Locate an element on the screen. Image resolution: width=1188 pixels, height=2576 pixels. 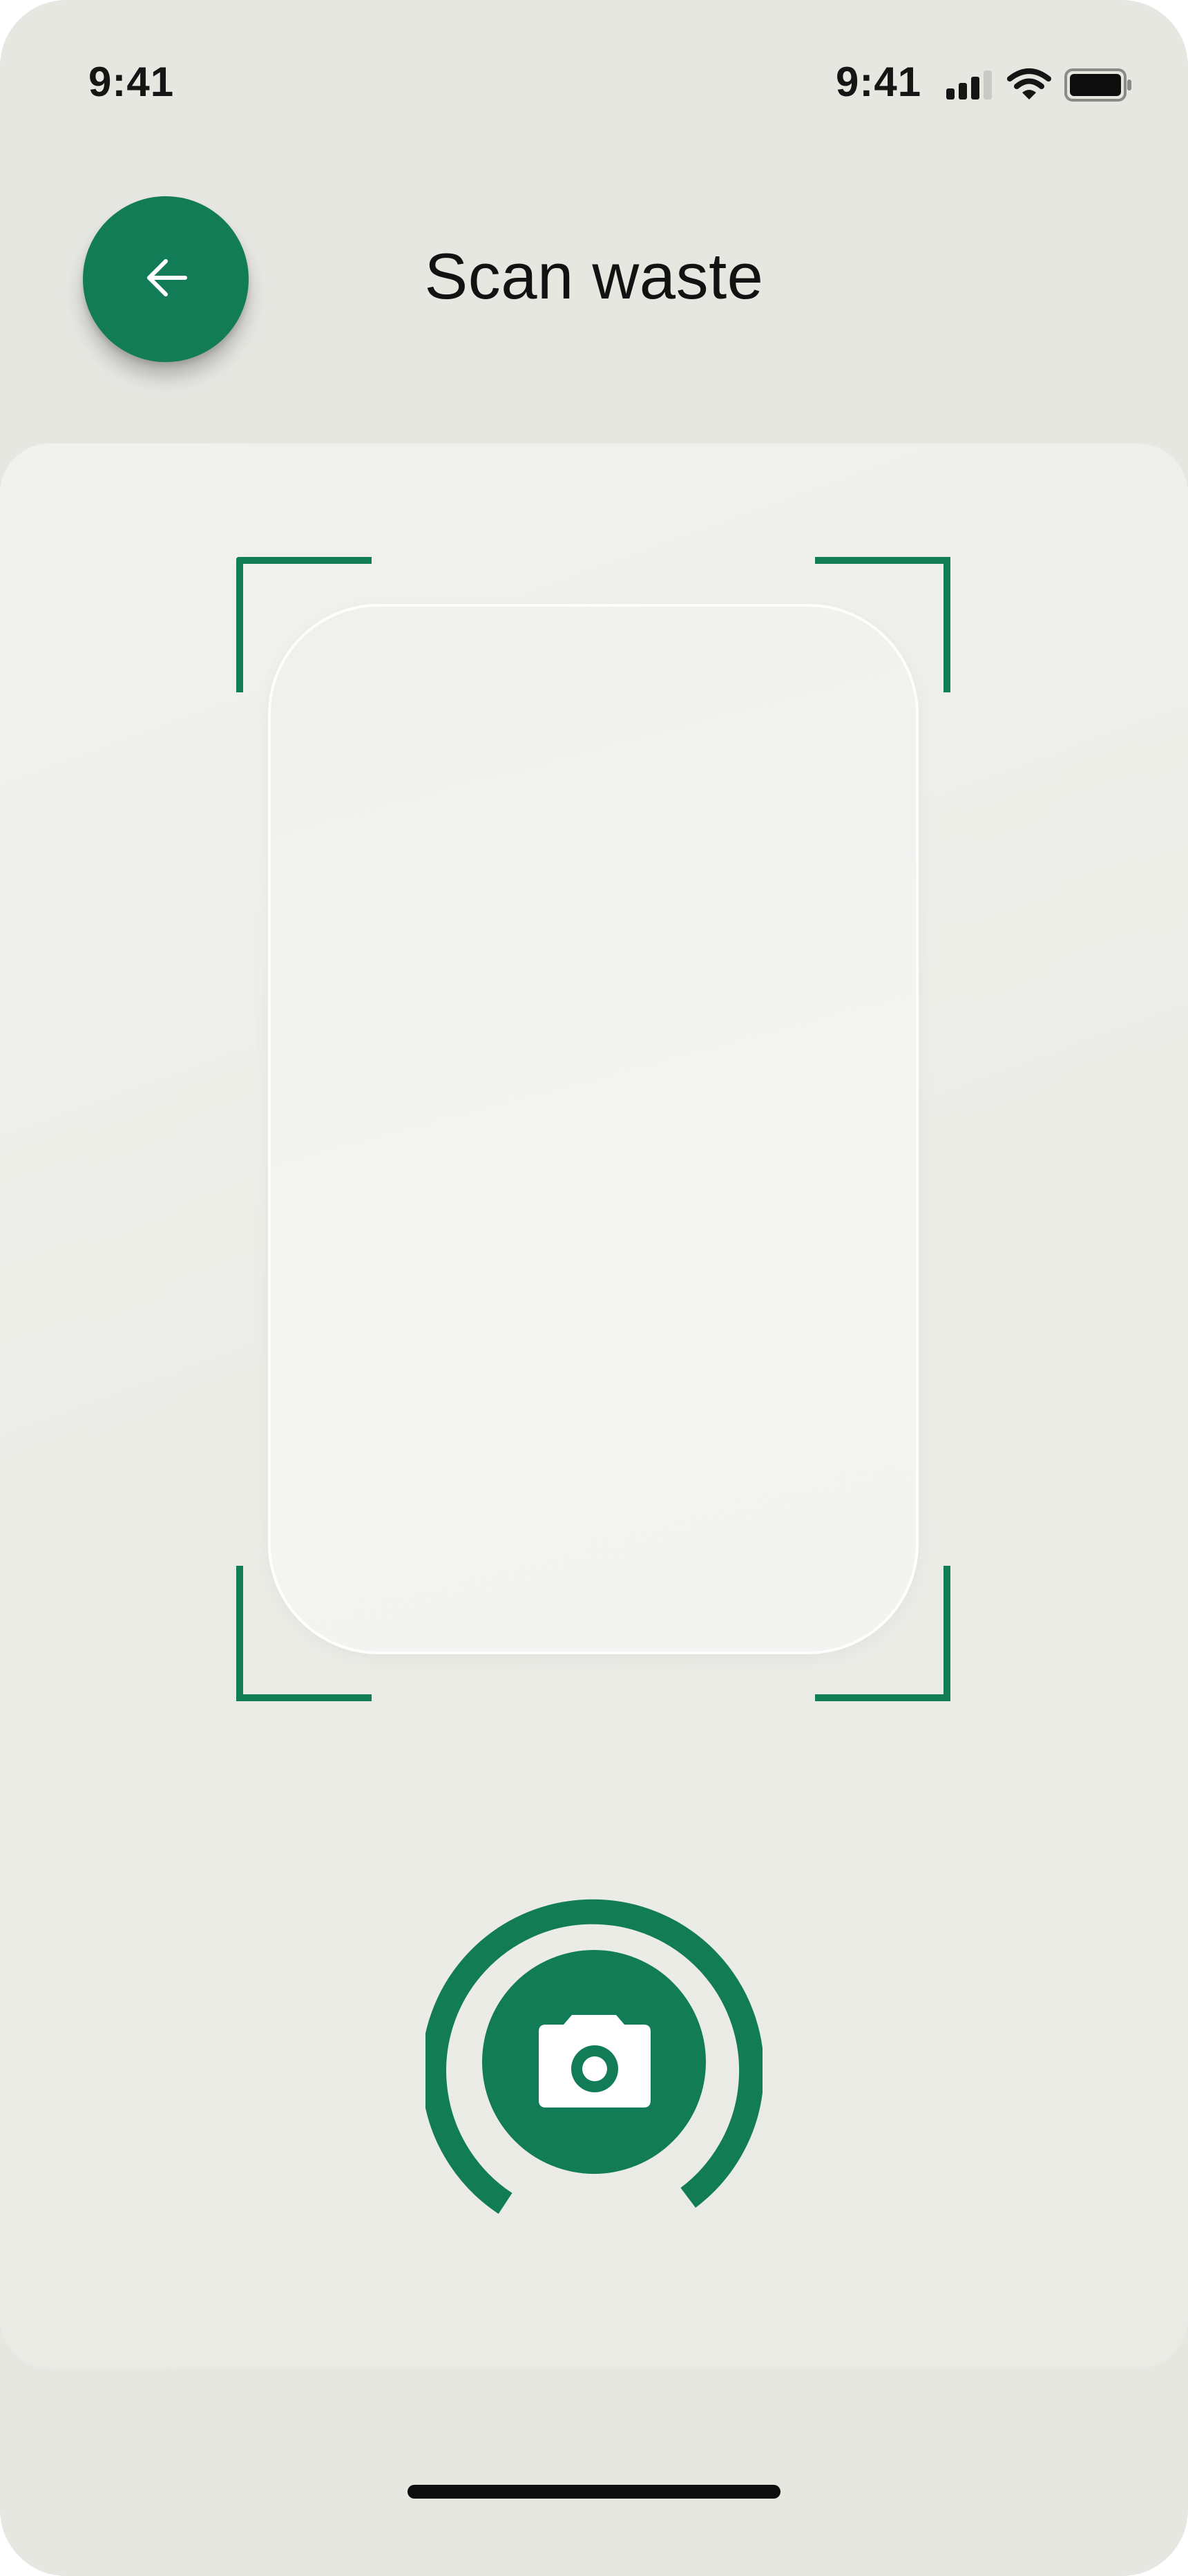
home-indicator is located at coordinates (594, 2492).